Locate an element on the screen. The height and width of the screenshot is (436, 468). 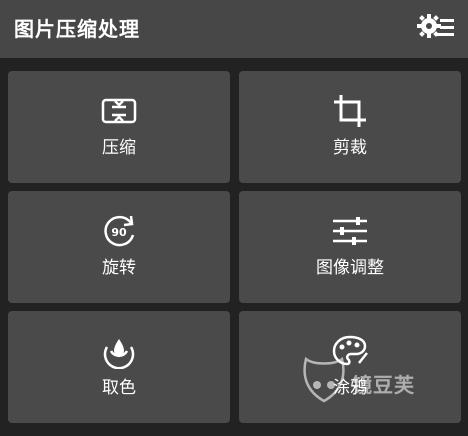
watermark: 镜豆芙 is located at coordinates (375, 385).